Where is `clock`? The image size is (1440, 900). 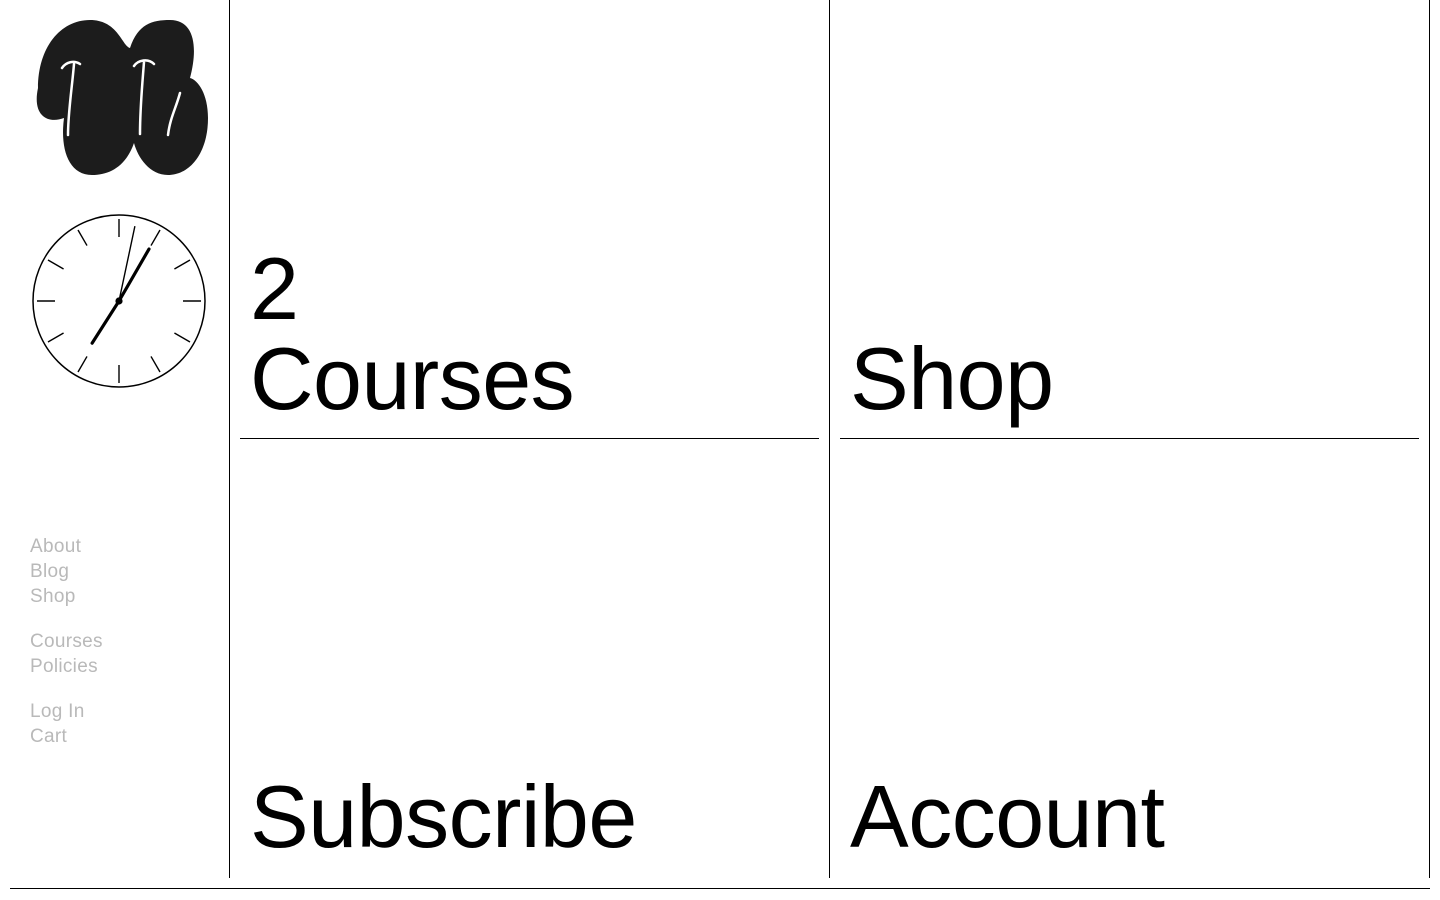
clock is located at coordinates (119, 301).